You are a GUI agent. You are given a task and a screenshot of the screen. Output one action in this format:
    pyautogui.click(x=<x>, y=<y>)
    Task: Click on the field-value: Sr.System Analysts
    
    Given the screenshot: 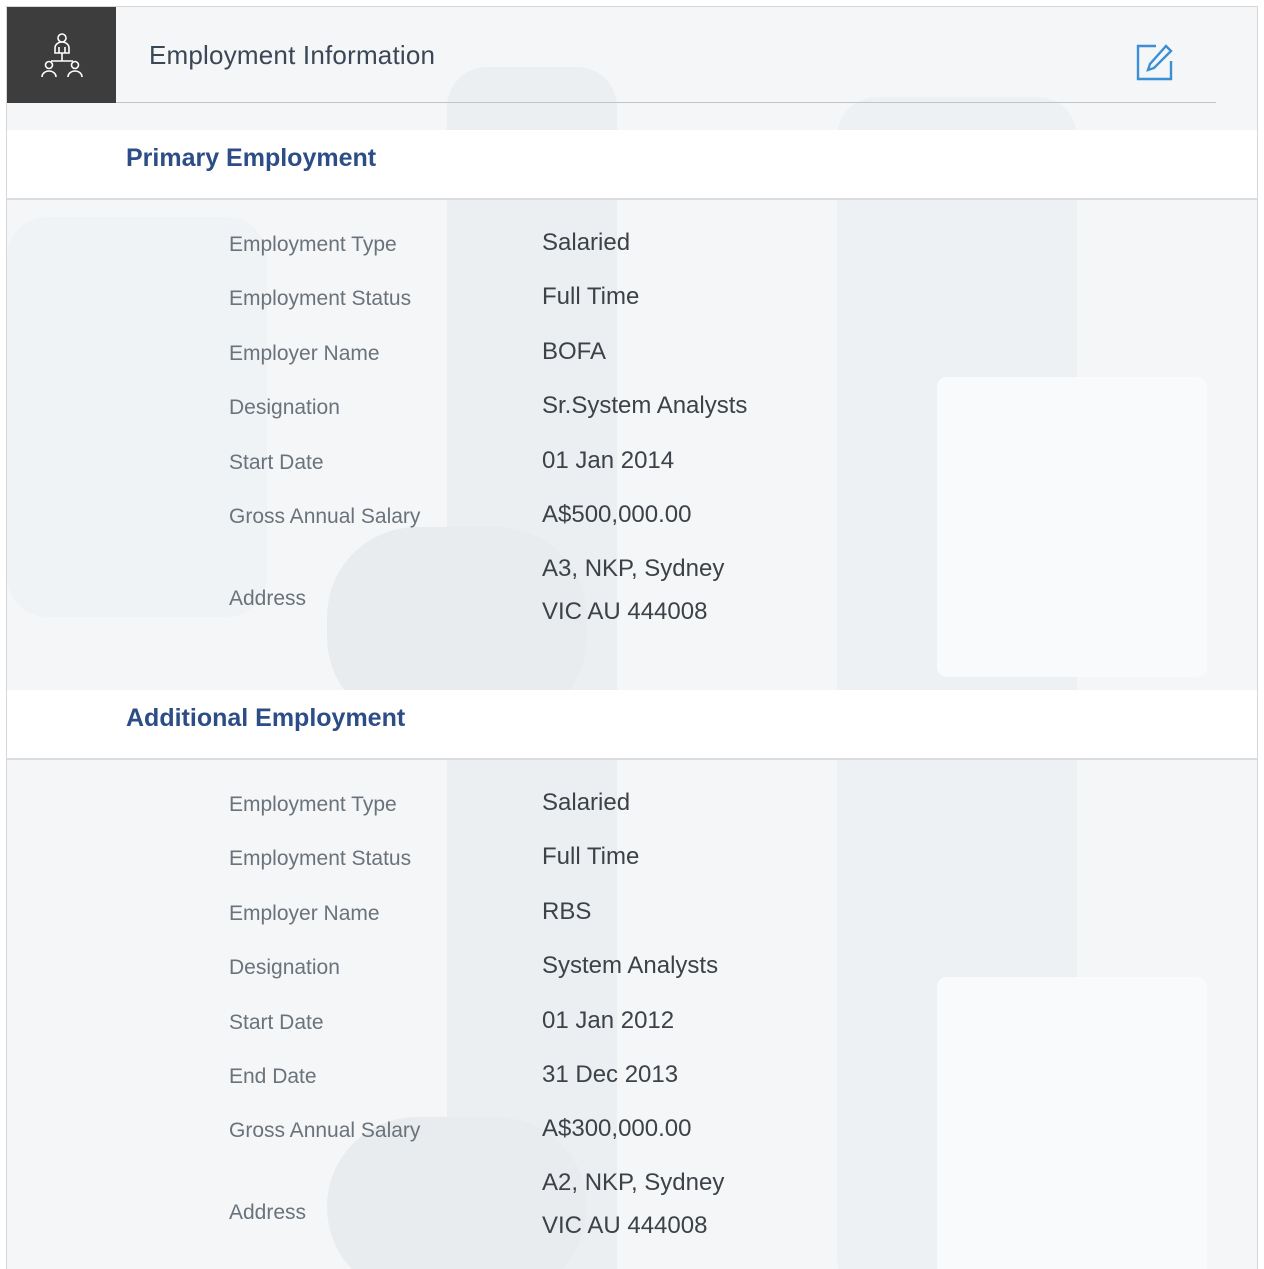 What is the action you would take?
    pyautogui.click(x=645, y=405)
    